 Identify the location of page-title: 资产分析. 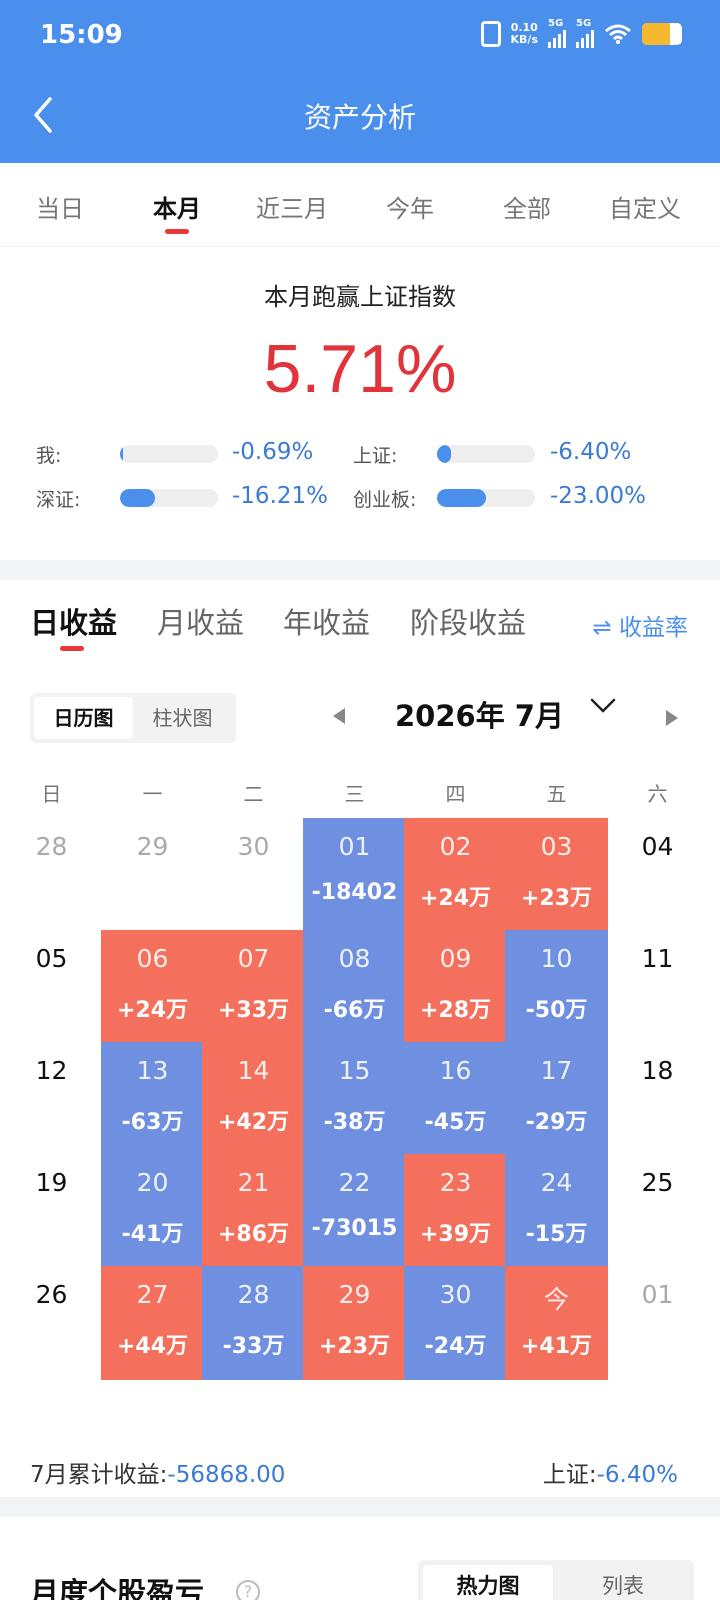
(359, 117).